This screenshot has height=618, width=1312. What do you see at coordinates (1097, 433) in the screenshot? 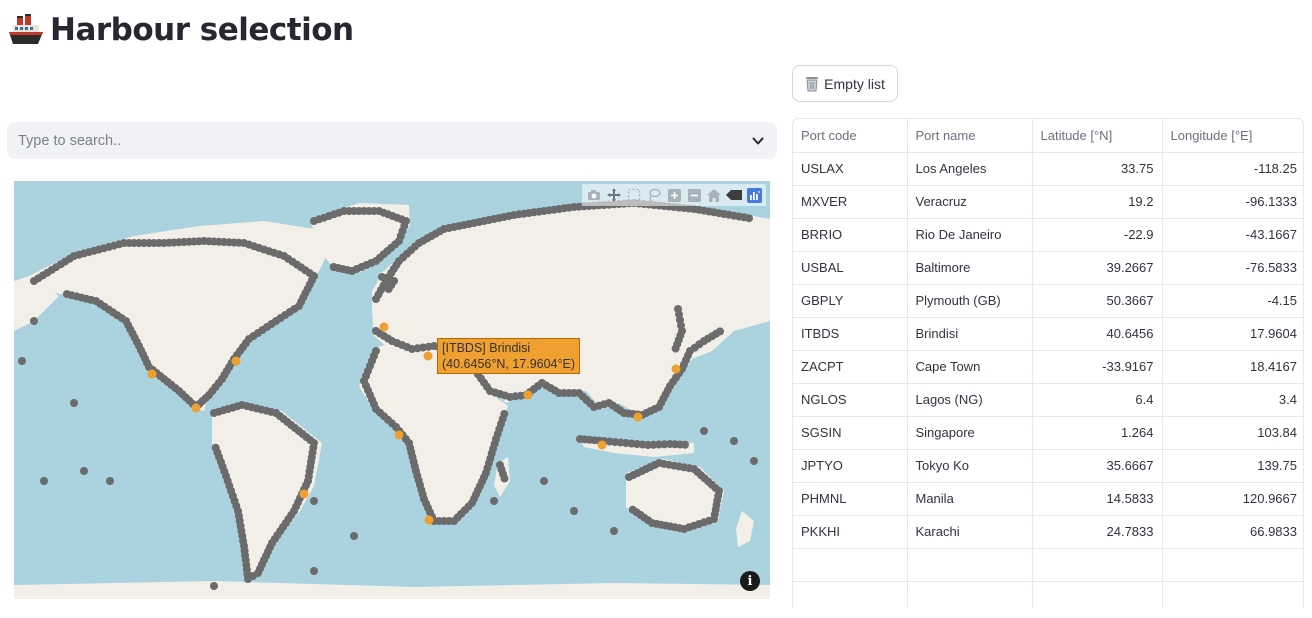
I see `cell-latitude: 1.264` at bounding box center [1097, 433].